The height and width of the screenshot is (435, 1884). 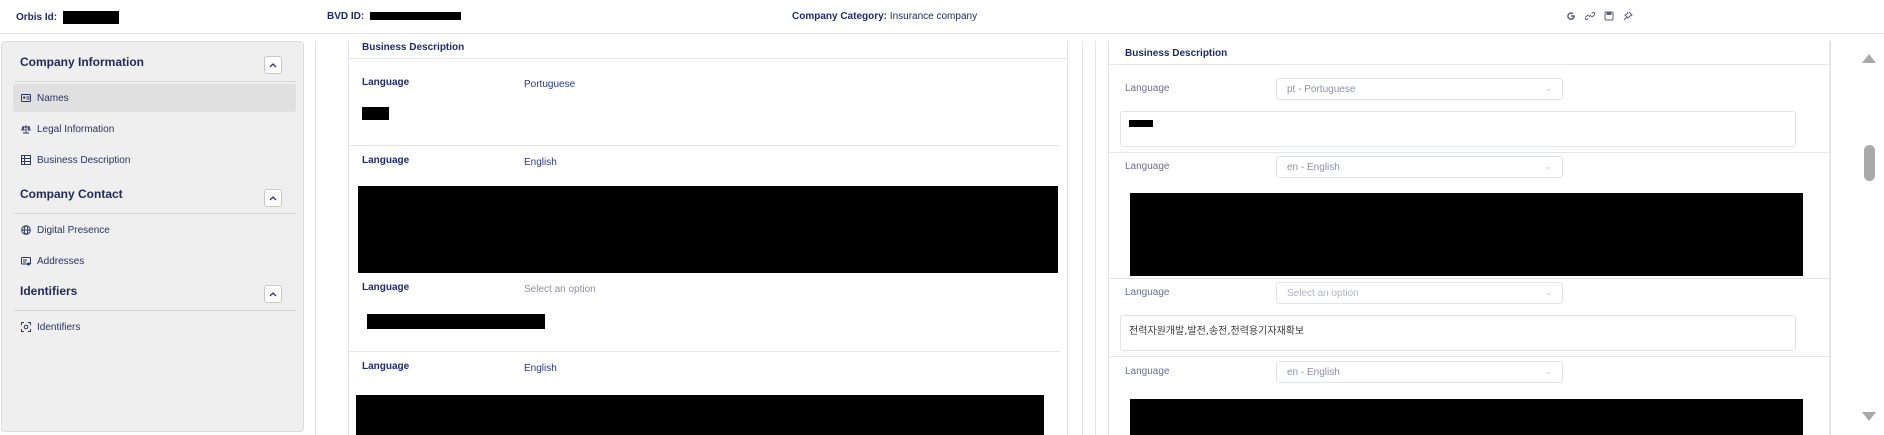 I want to click on language-select: pt - Portuguese ⌄, so click(x=1419, y=89).